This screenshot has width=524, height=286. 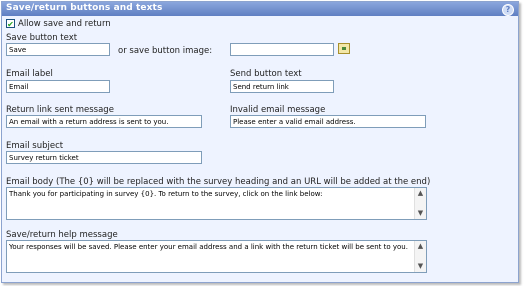 What do you see at coordinates (104, 157) in the screenshot?
I see `email-subject-input: Survey return ticket` at bounding box center [104, 157].